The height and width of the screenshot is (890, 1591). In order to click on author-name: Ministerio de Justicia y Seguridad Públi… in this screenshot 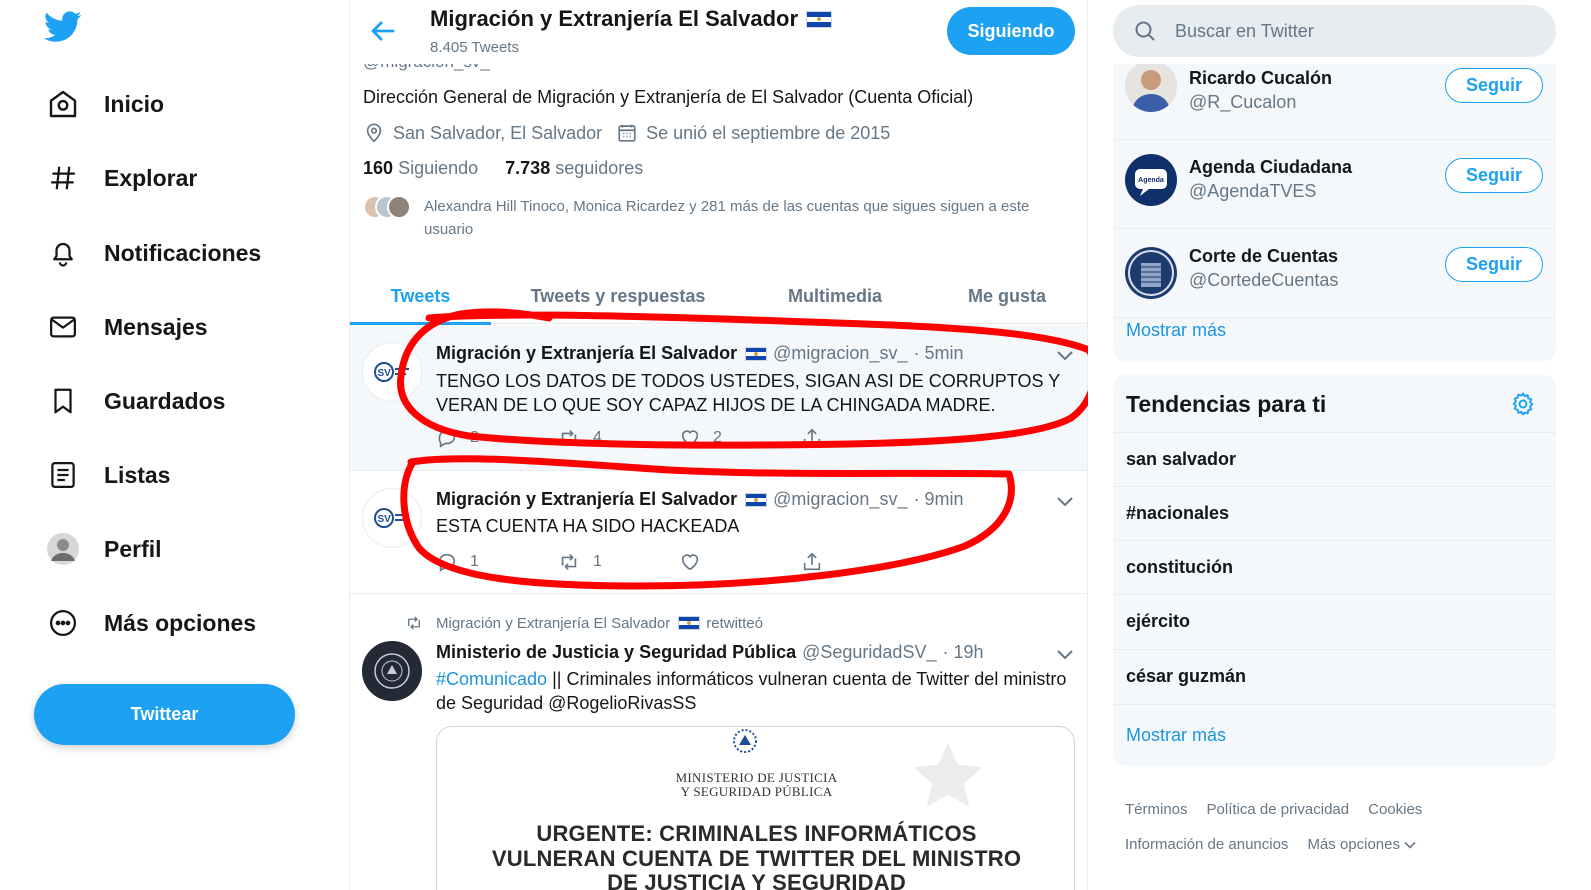, I will do `click(616, 652)`.